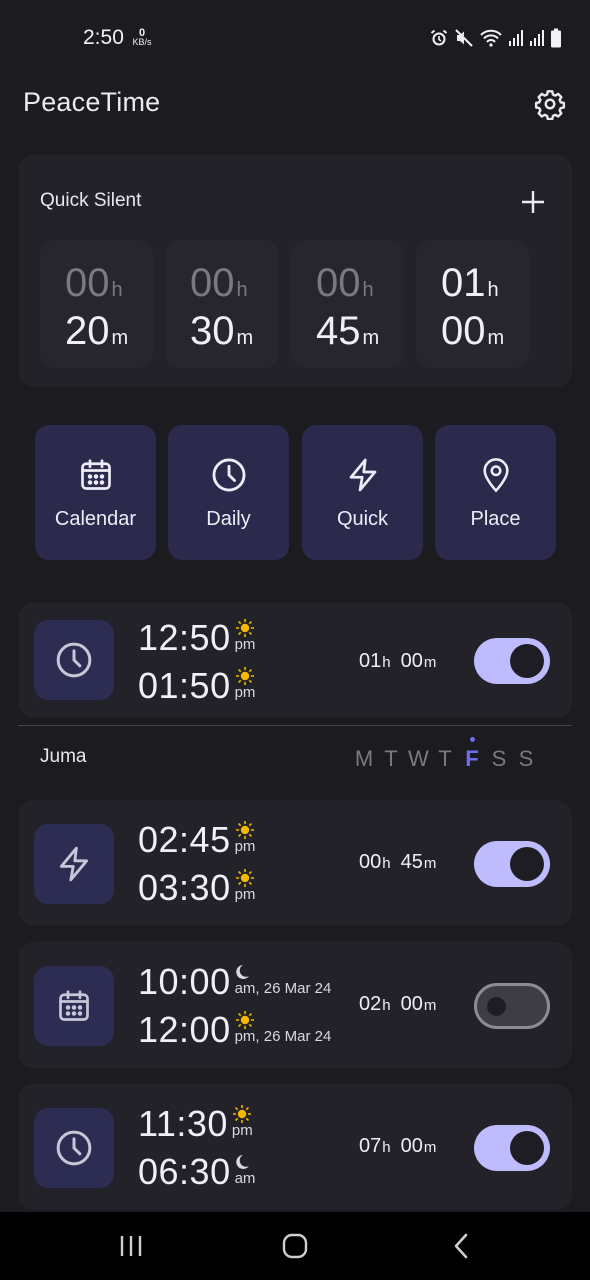 The height and width of the screenshot is (1280, 590). I want to click on settings-button, so click(550, 104).